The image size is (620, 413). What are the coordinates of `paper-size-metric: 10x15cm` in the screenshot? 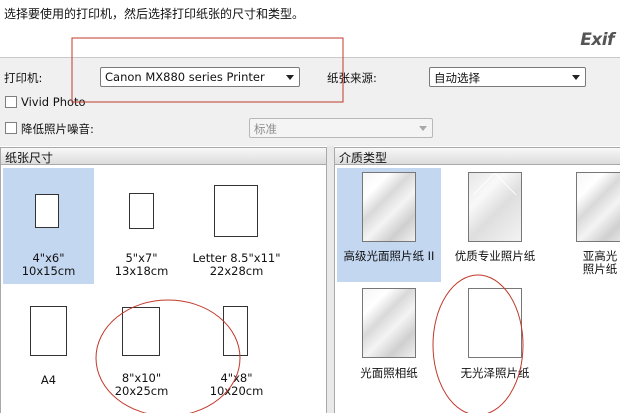 It's located at (48, 271).